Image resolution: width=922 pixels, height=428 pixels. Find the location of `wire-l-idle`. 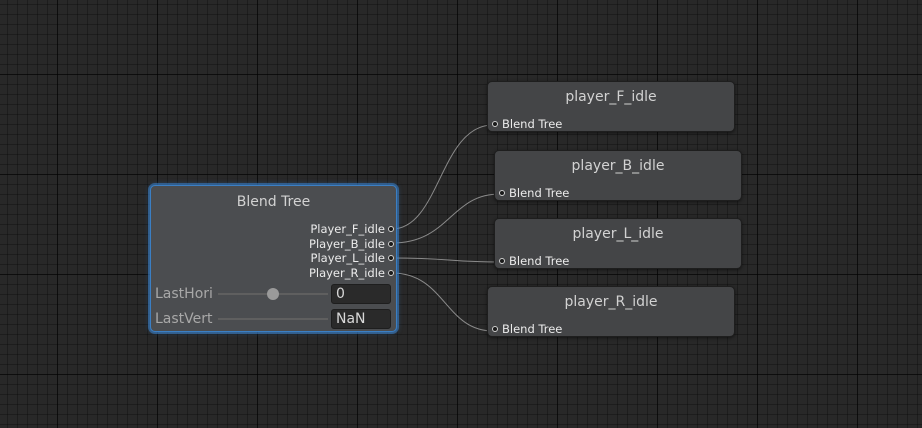

wire-l-idle is located at coordinates (446, 260).